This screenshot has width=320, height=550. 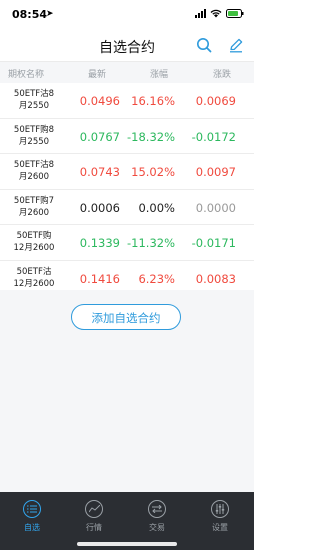 I want to click on change-value: 0.0083, so click(x=215, y=278).